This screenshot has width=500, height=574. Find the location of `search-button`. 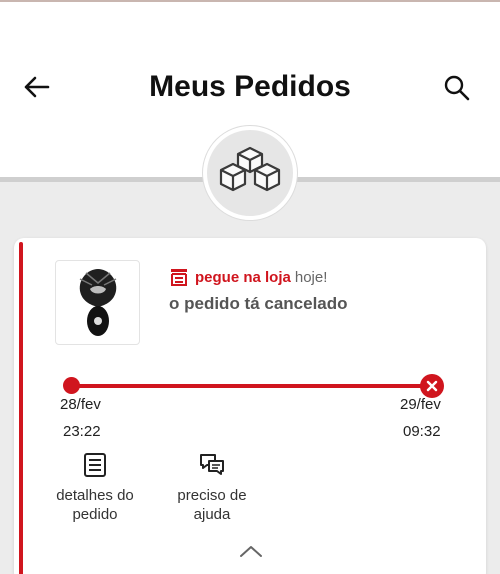

search-button is located at coordinates (457, 88).